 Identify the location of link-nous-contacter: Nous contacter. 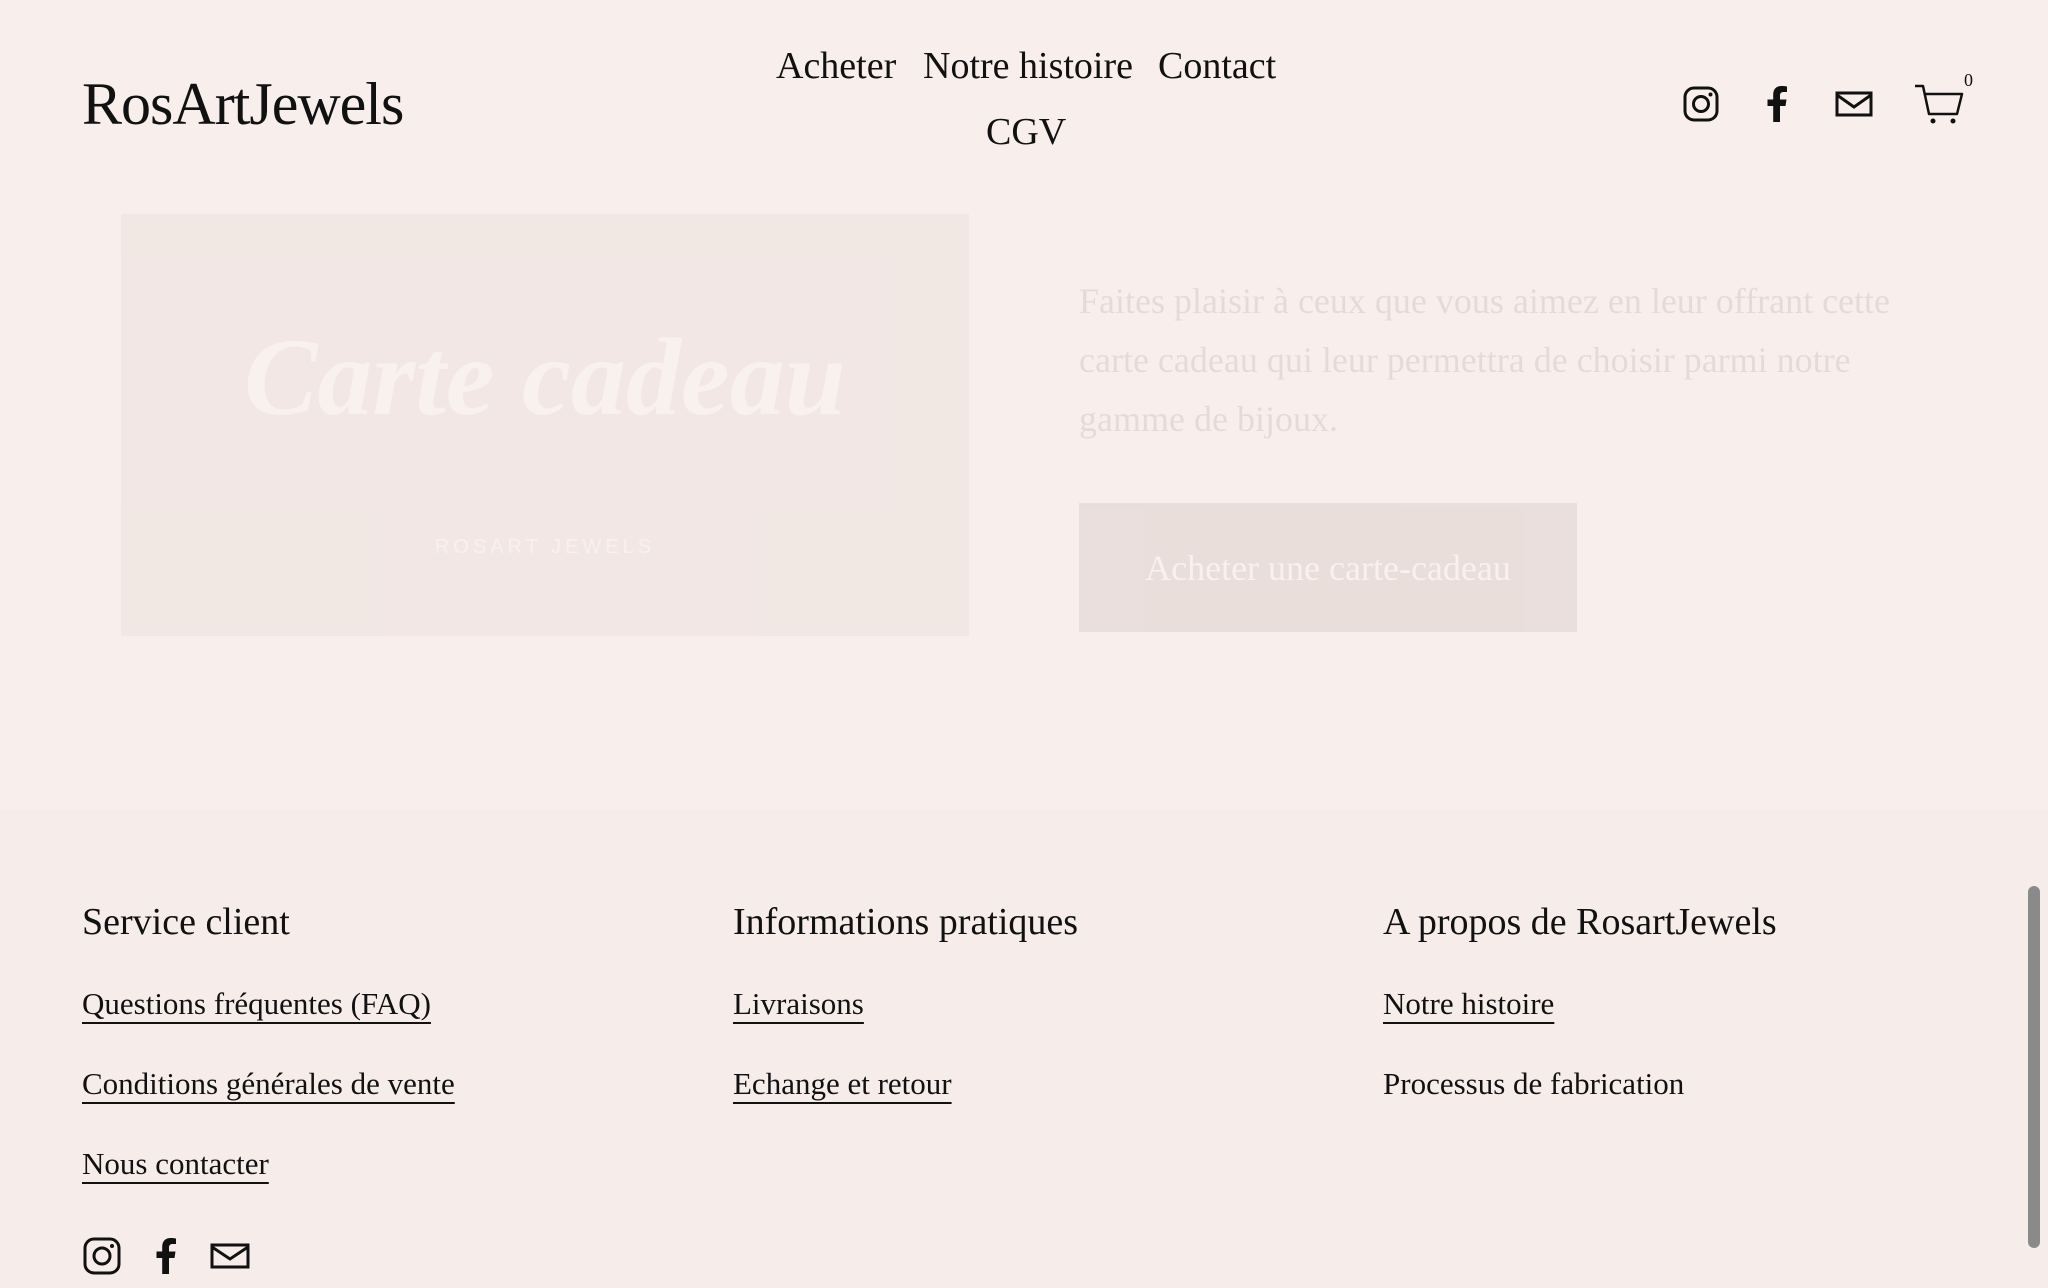
(268, 1164).